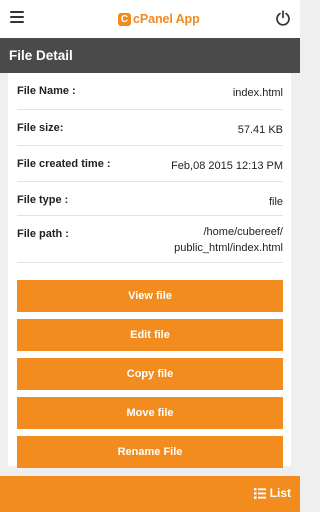  I want to click on detail-value: file, so click(275, 202).